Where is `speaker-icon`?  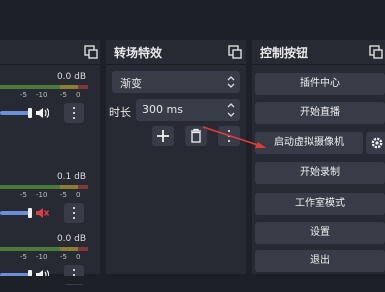 speaker-icon is located at coordinates (42, 113).